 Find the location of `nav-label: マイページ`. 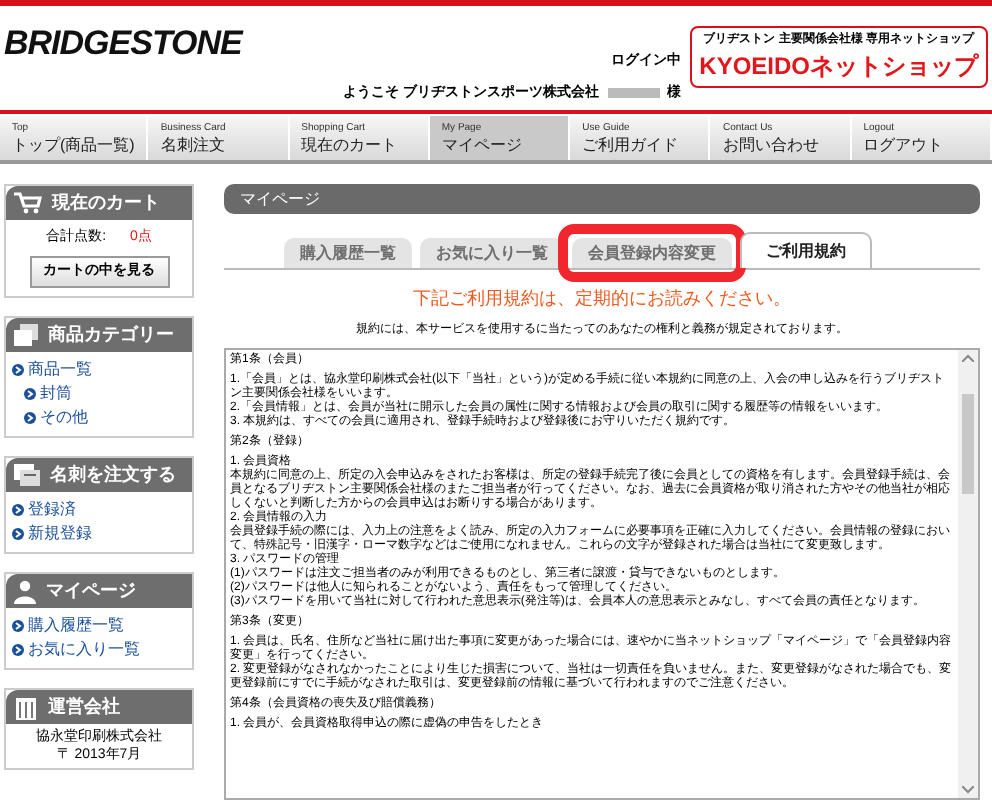

nav-label: マイページ is located at coordinates (482, 144).